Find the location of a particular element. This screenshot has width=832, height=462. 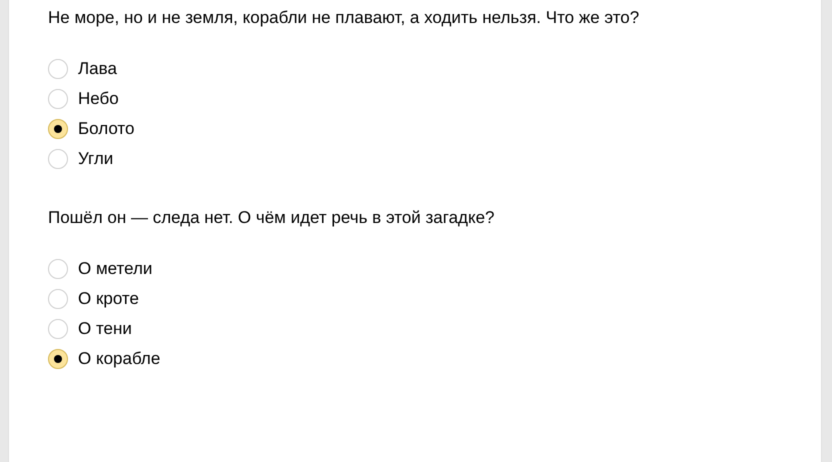

option-label: Небо is located at coordinates (98, 99).